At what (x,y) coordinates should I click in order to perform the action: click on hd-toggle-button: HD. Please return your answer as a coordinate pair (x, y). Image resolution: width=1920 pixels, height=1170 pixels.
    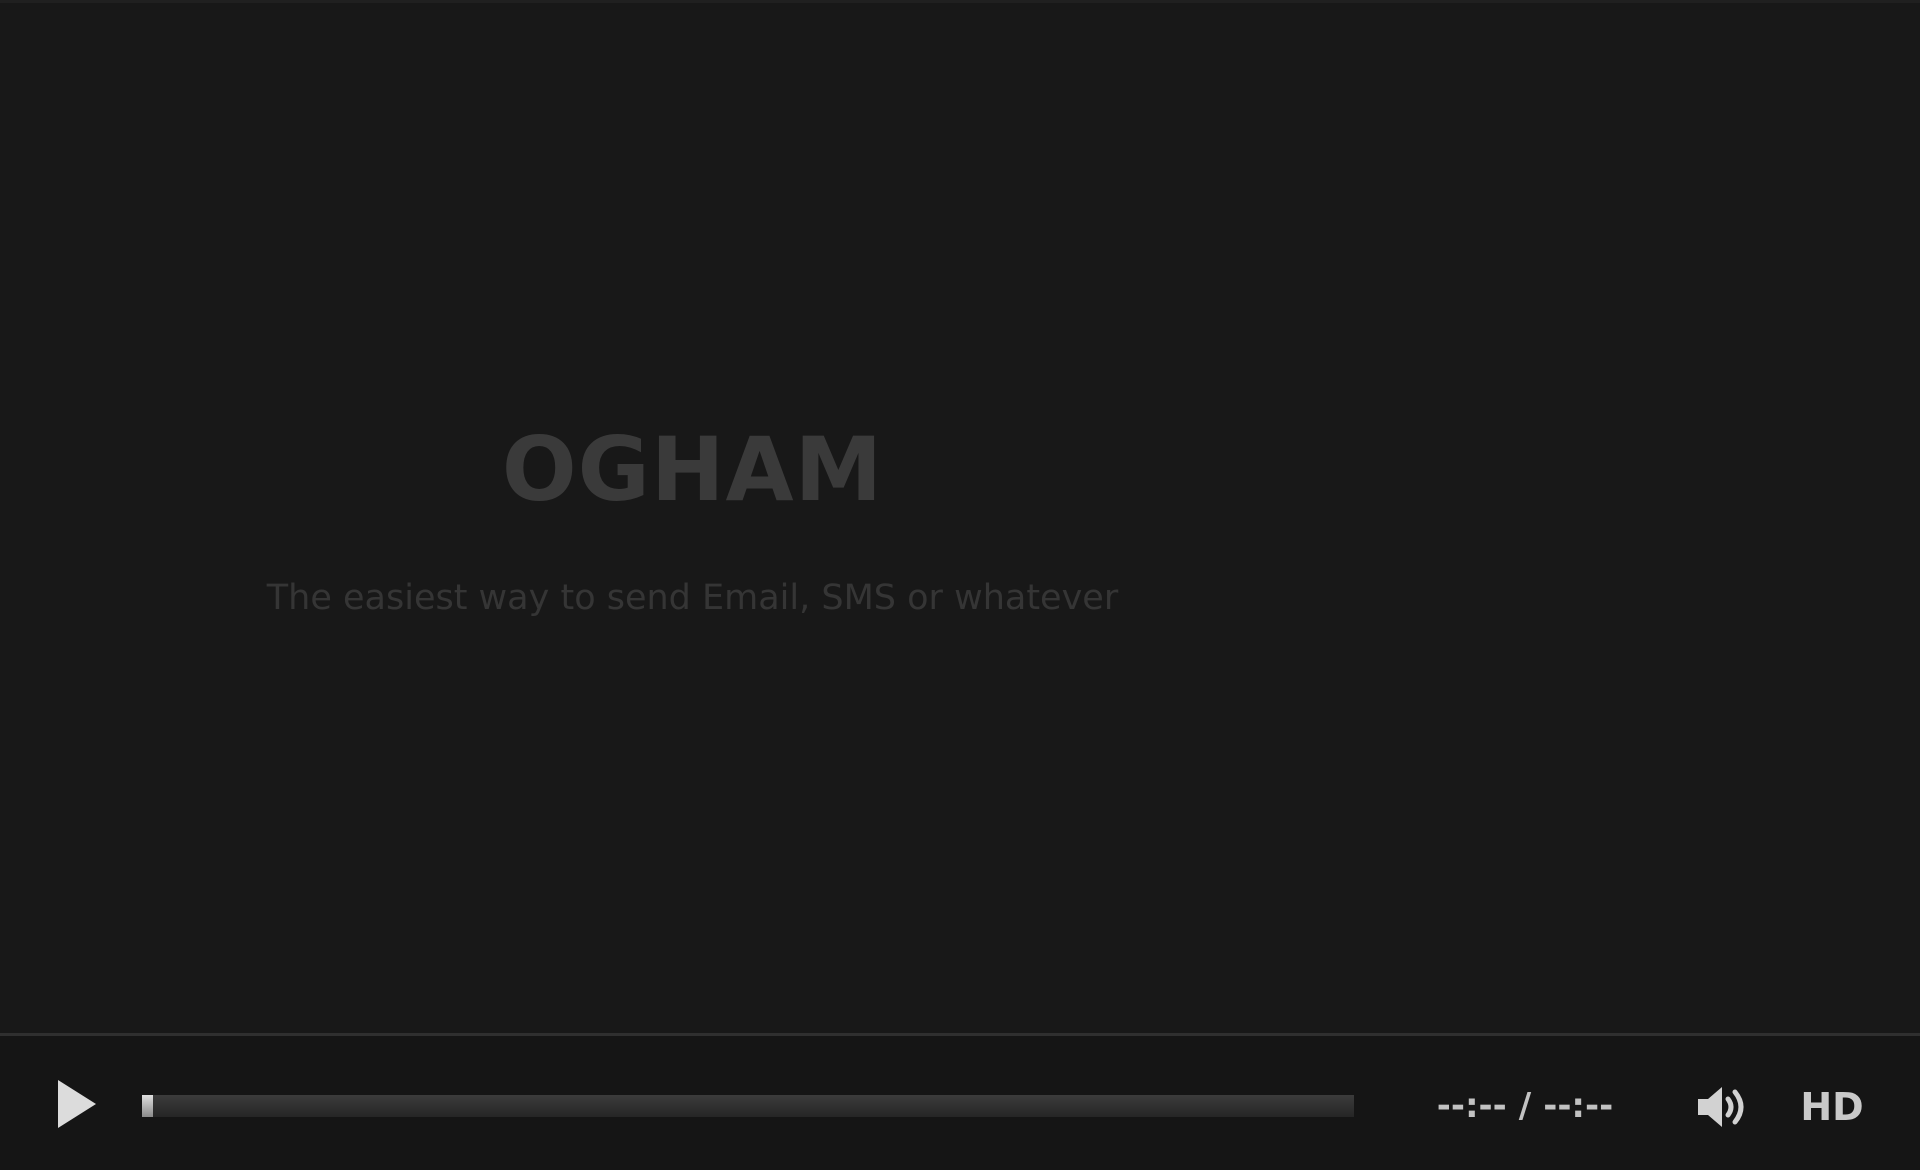
    Looking at the image, I should click on (1832, 1107).